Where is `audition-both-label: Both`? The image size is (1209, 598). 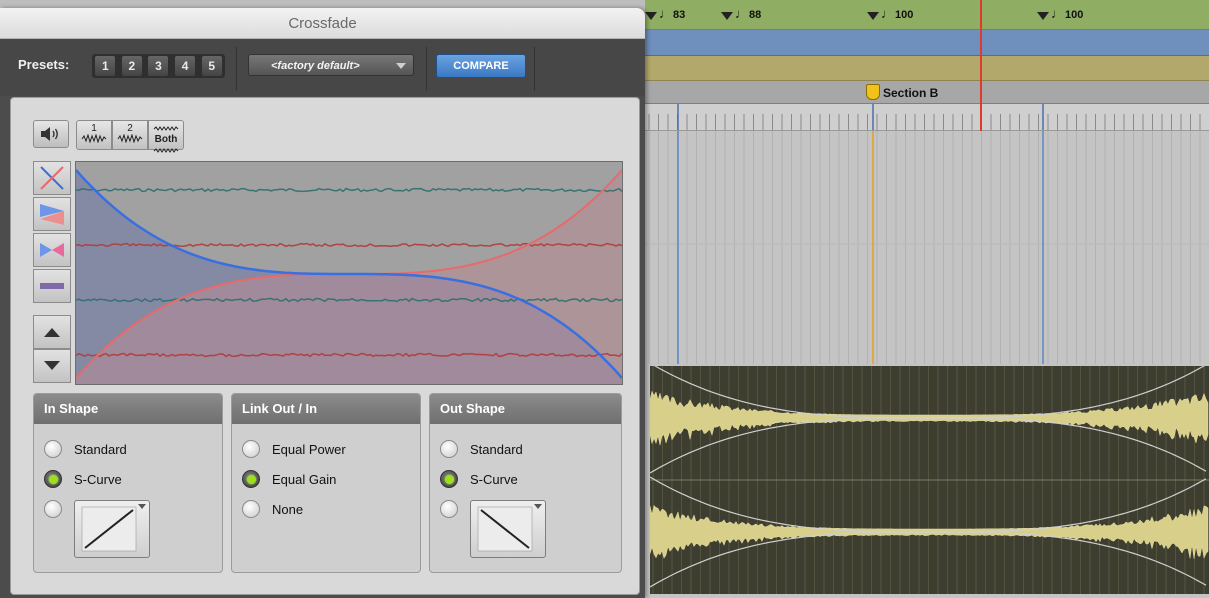 audition-both-label: Both is located at coordinates (166, 139).